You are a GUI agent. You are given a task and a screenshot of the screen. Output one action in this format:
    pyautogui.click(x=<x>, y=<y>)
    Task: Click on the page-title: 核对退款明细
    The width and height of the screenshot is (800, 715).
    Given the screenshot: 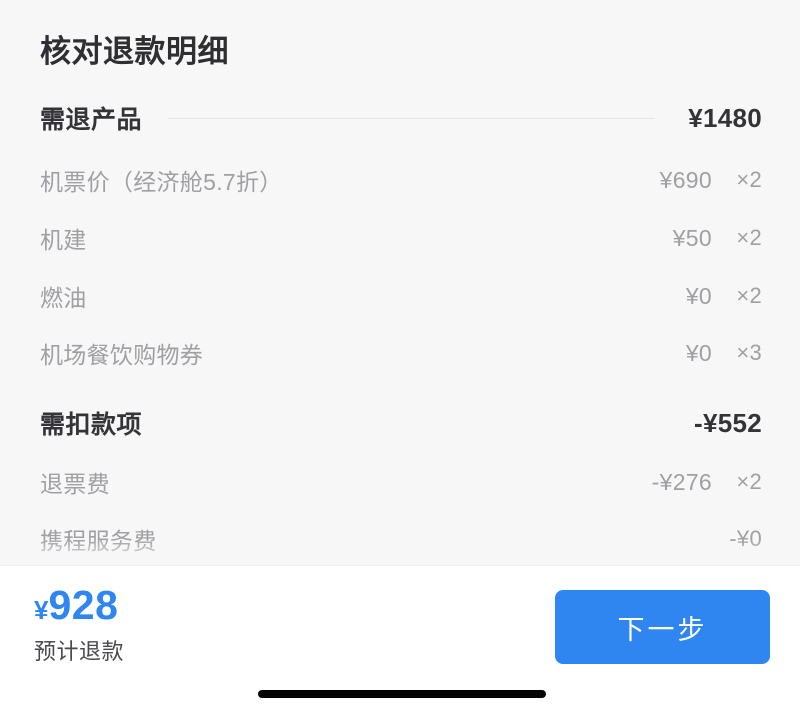 What is the action you would take?
    pyautogui.click(x=134, y=51)
    